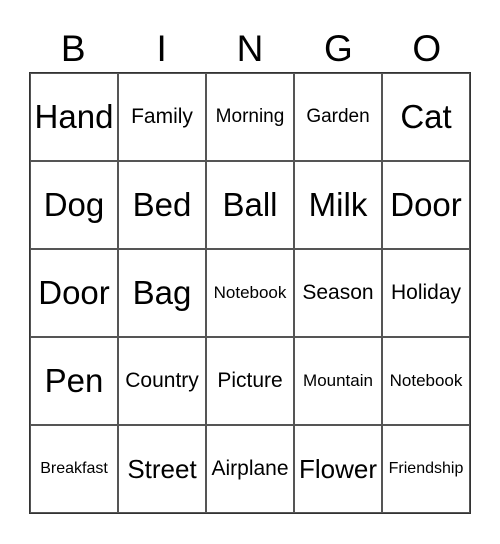 This screenshot has width=500, height=544. Describe the element at coordinates (338, 48) in the screenshot. I see `header-letter-g: G` at that location.